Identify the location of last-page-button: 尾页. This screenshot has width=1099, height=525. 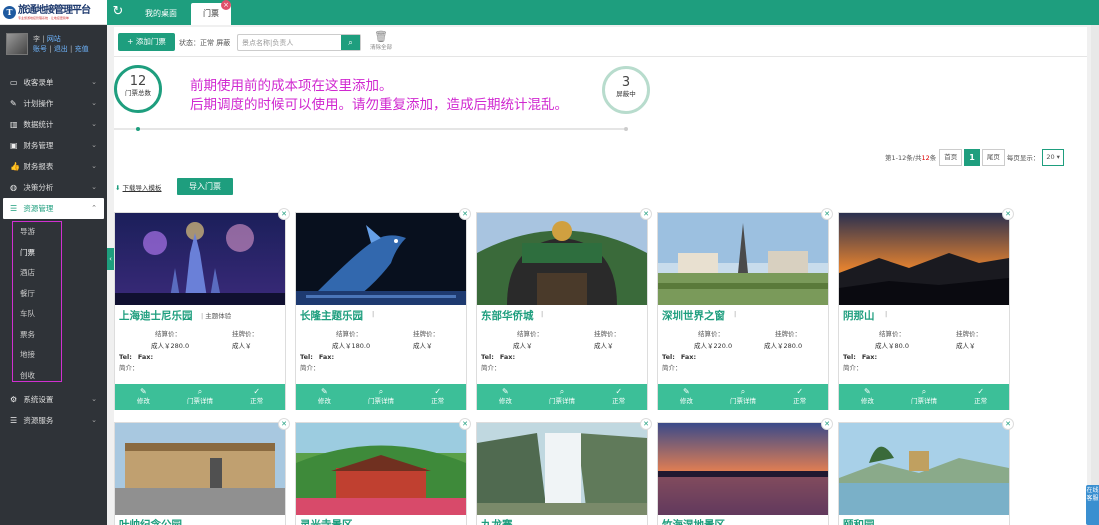
(993, 157).